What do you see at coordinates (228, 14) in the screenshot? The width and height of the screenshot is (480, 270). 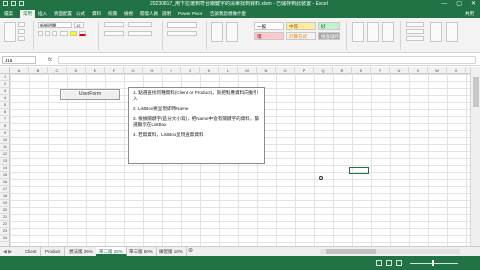 I see `tell-me-search: 告訴我您想做什麼` at bounding box center [228, 14].